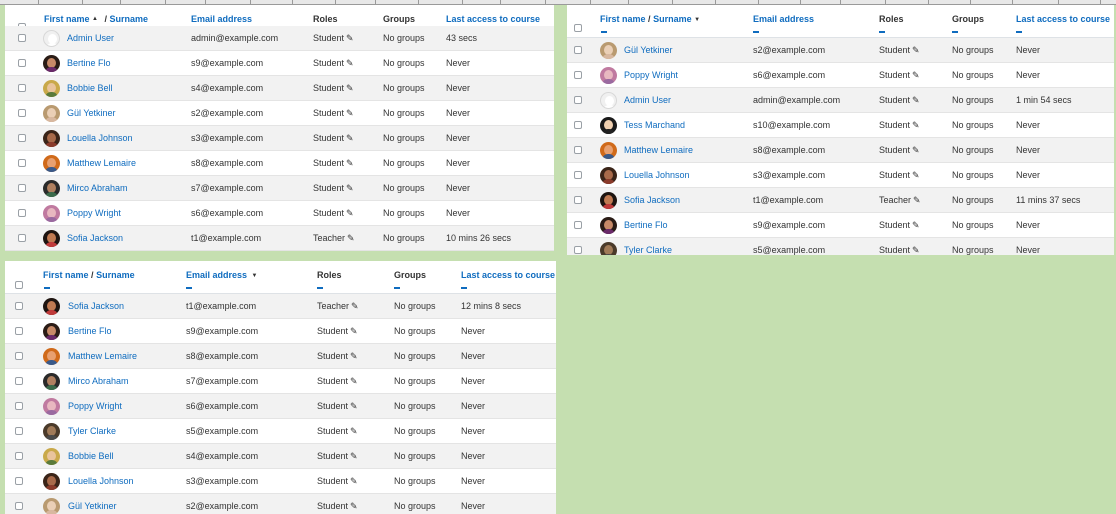 The image size is (1116, 514). I want to click on collapse-email-icon, so click(189, 288).